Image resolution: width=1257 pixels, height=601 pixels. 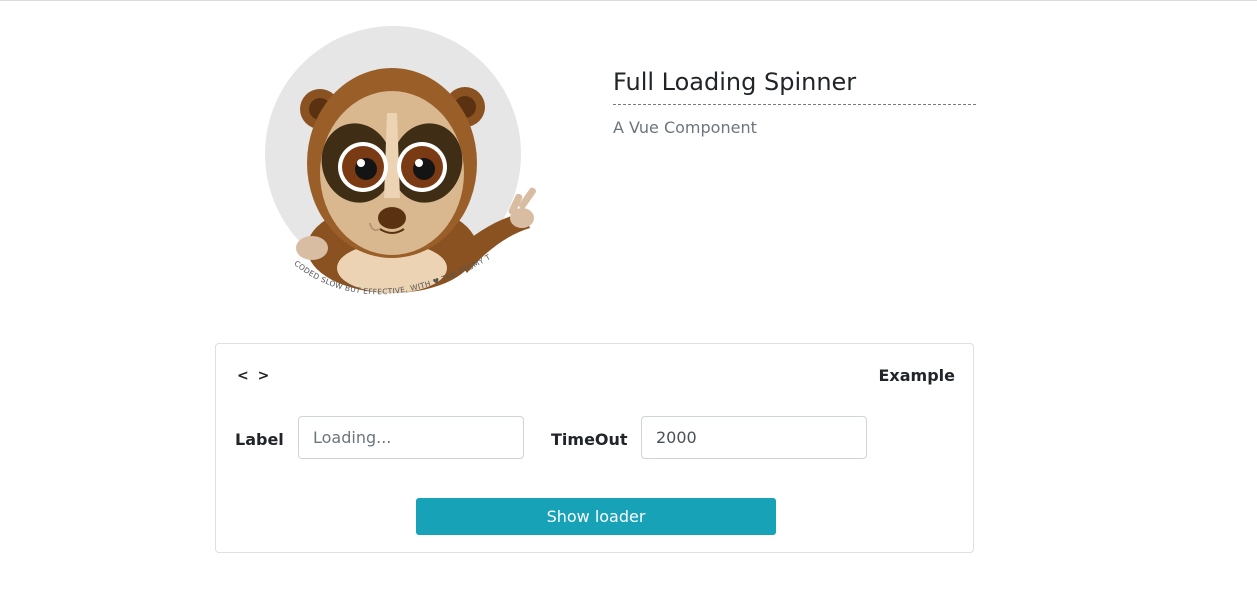 What do you see at coordinates (754, 437) in the screenshot?
I see `timeout-input` at bounding box center [754, 437].